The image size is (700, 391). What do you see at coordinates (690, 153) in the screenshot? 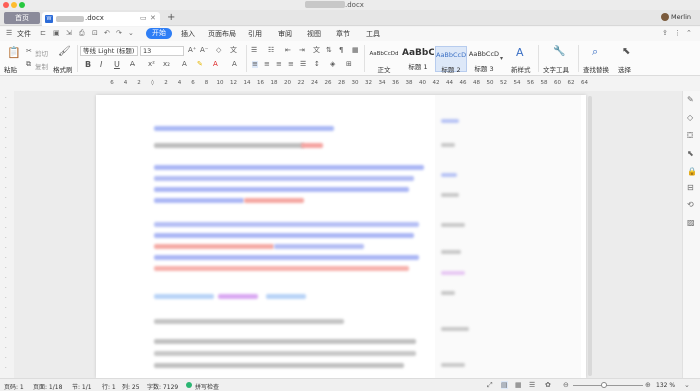
I see `pointer-icon: ⬉` at bounding box center [690, 153].